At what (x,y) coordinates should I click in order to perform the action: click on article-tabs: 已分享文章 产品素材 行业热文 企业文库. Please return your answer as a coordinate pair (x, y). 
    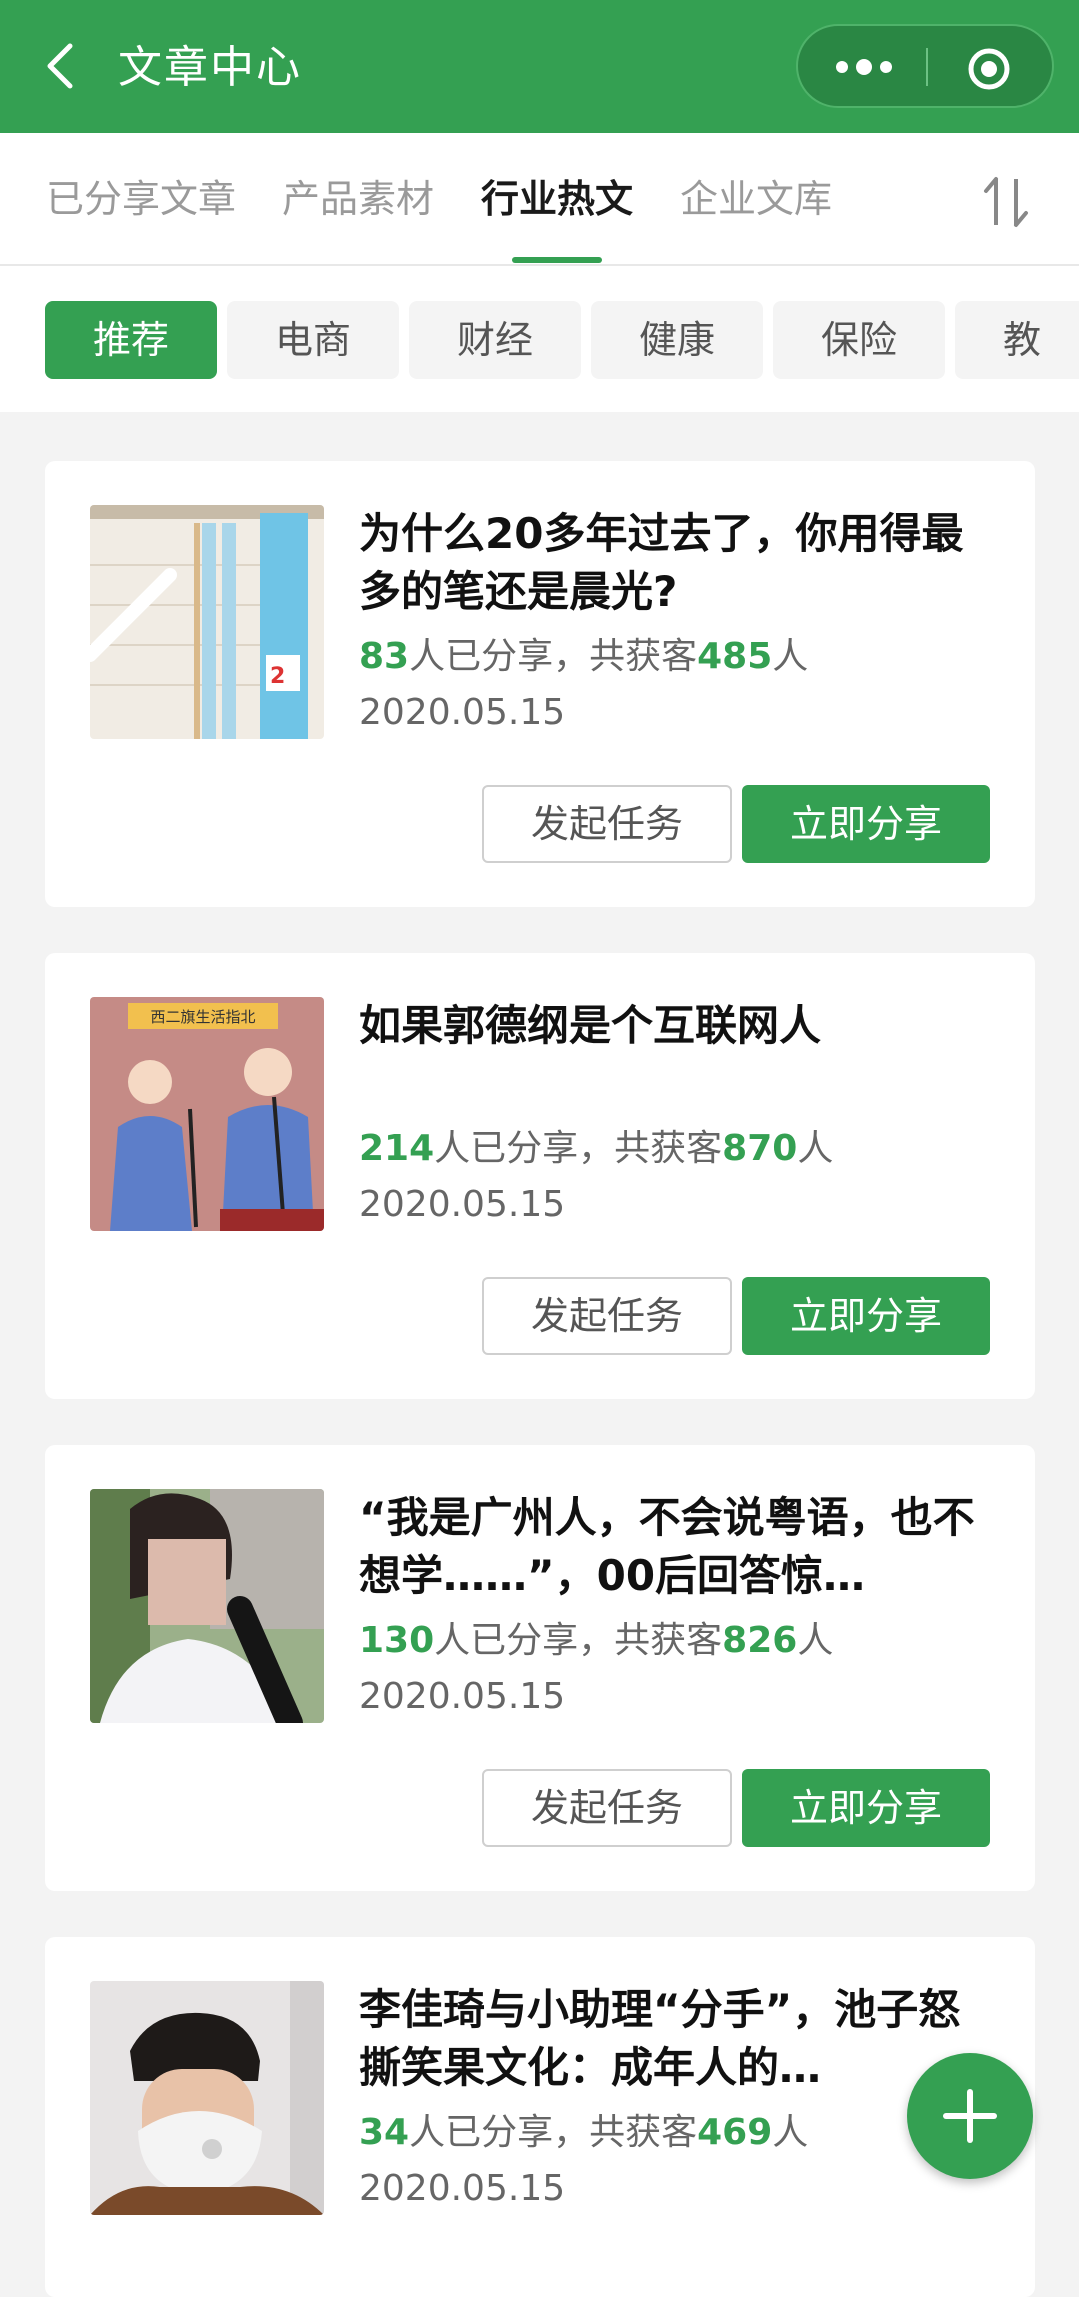
    Looking at the image, I should click on (539, 199).